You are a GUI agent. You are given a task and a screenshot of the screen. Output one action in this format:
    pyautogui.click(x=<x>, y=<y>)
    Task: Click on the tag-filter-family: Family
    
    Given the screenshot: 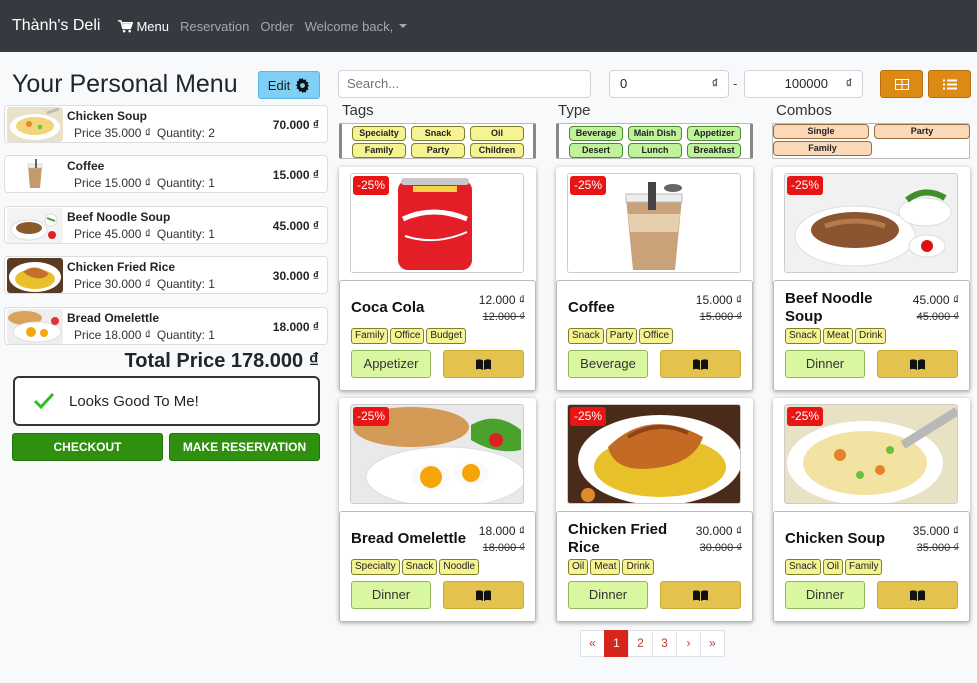 What is the action you would take?
    pyautogui.click(x=379, y=150)
    